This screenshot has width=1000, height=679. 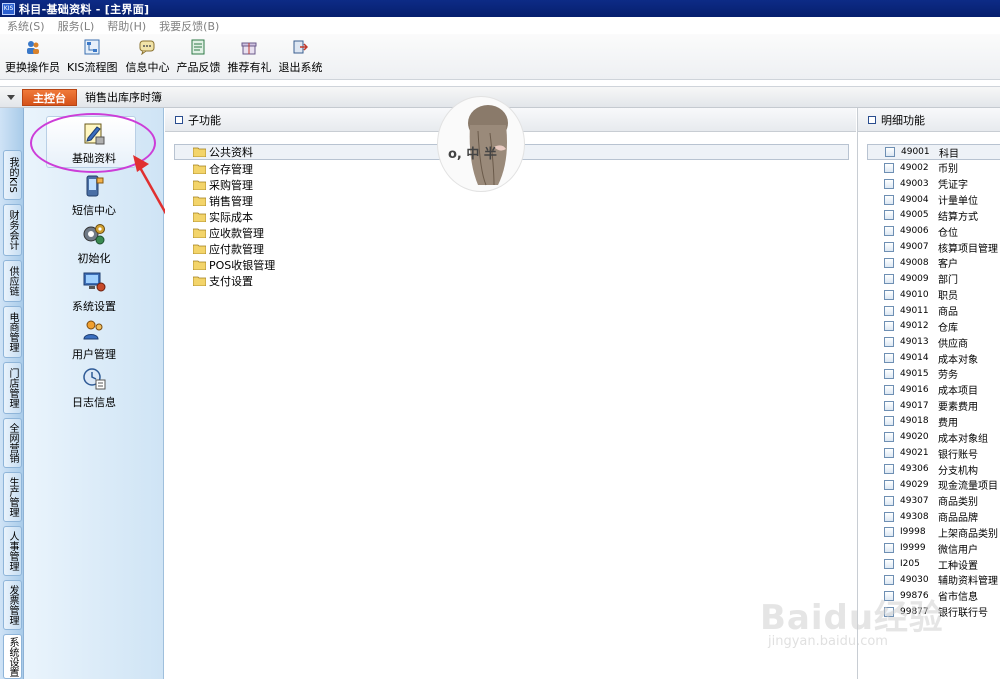 What do you see at coordinates (12, 656) in the screenshot?
I see `side-tab-system-settings: 系统设置` at bounding box center [12, 656].